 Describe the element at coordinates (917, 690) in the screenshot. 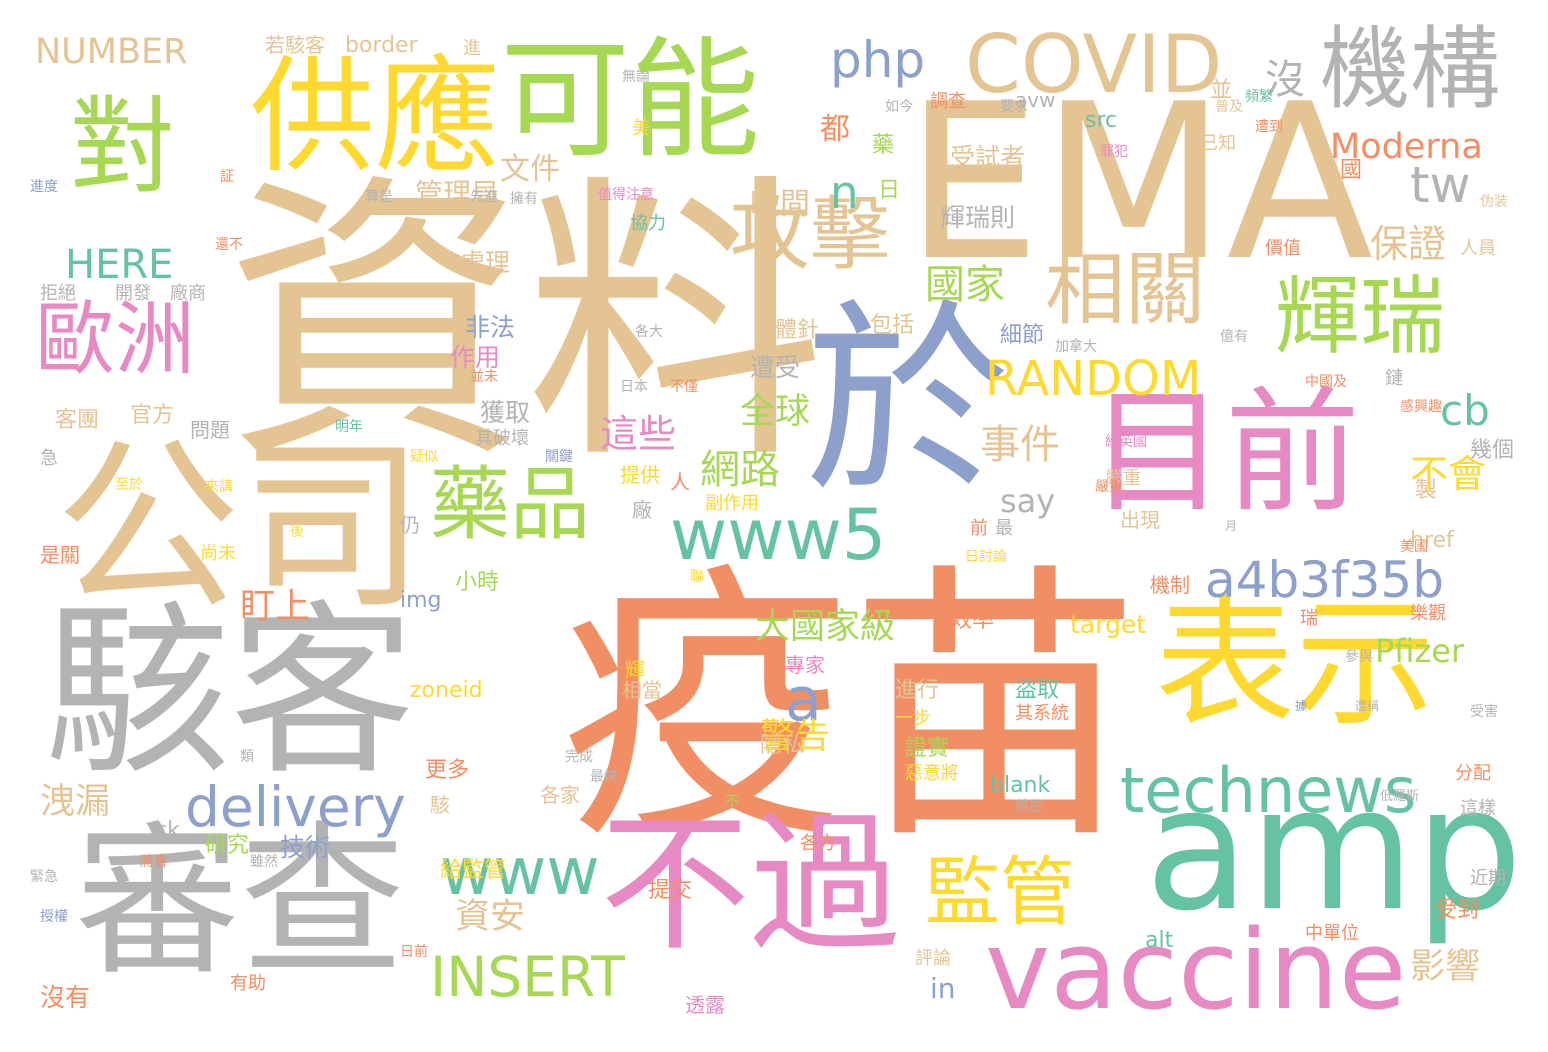

I see `cloud-word: 進行` at that location.